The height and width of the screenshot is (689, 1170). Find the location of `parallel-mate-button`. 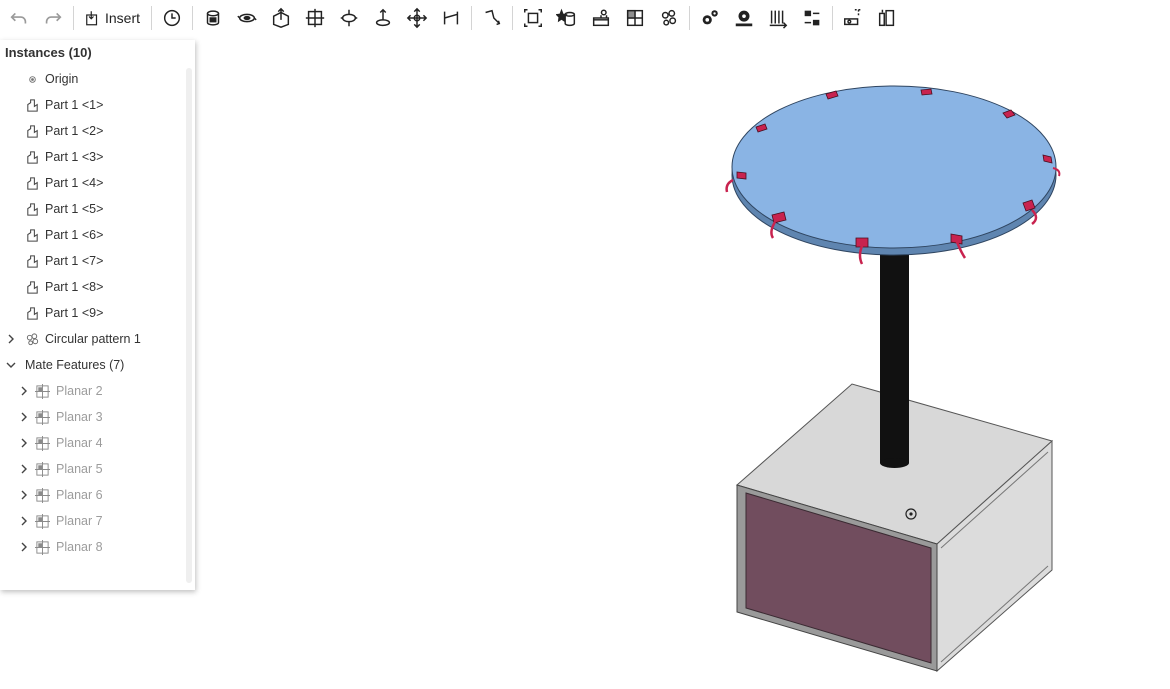

parallel-mate-button is located at coordinates (451, 18).